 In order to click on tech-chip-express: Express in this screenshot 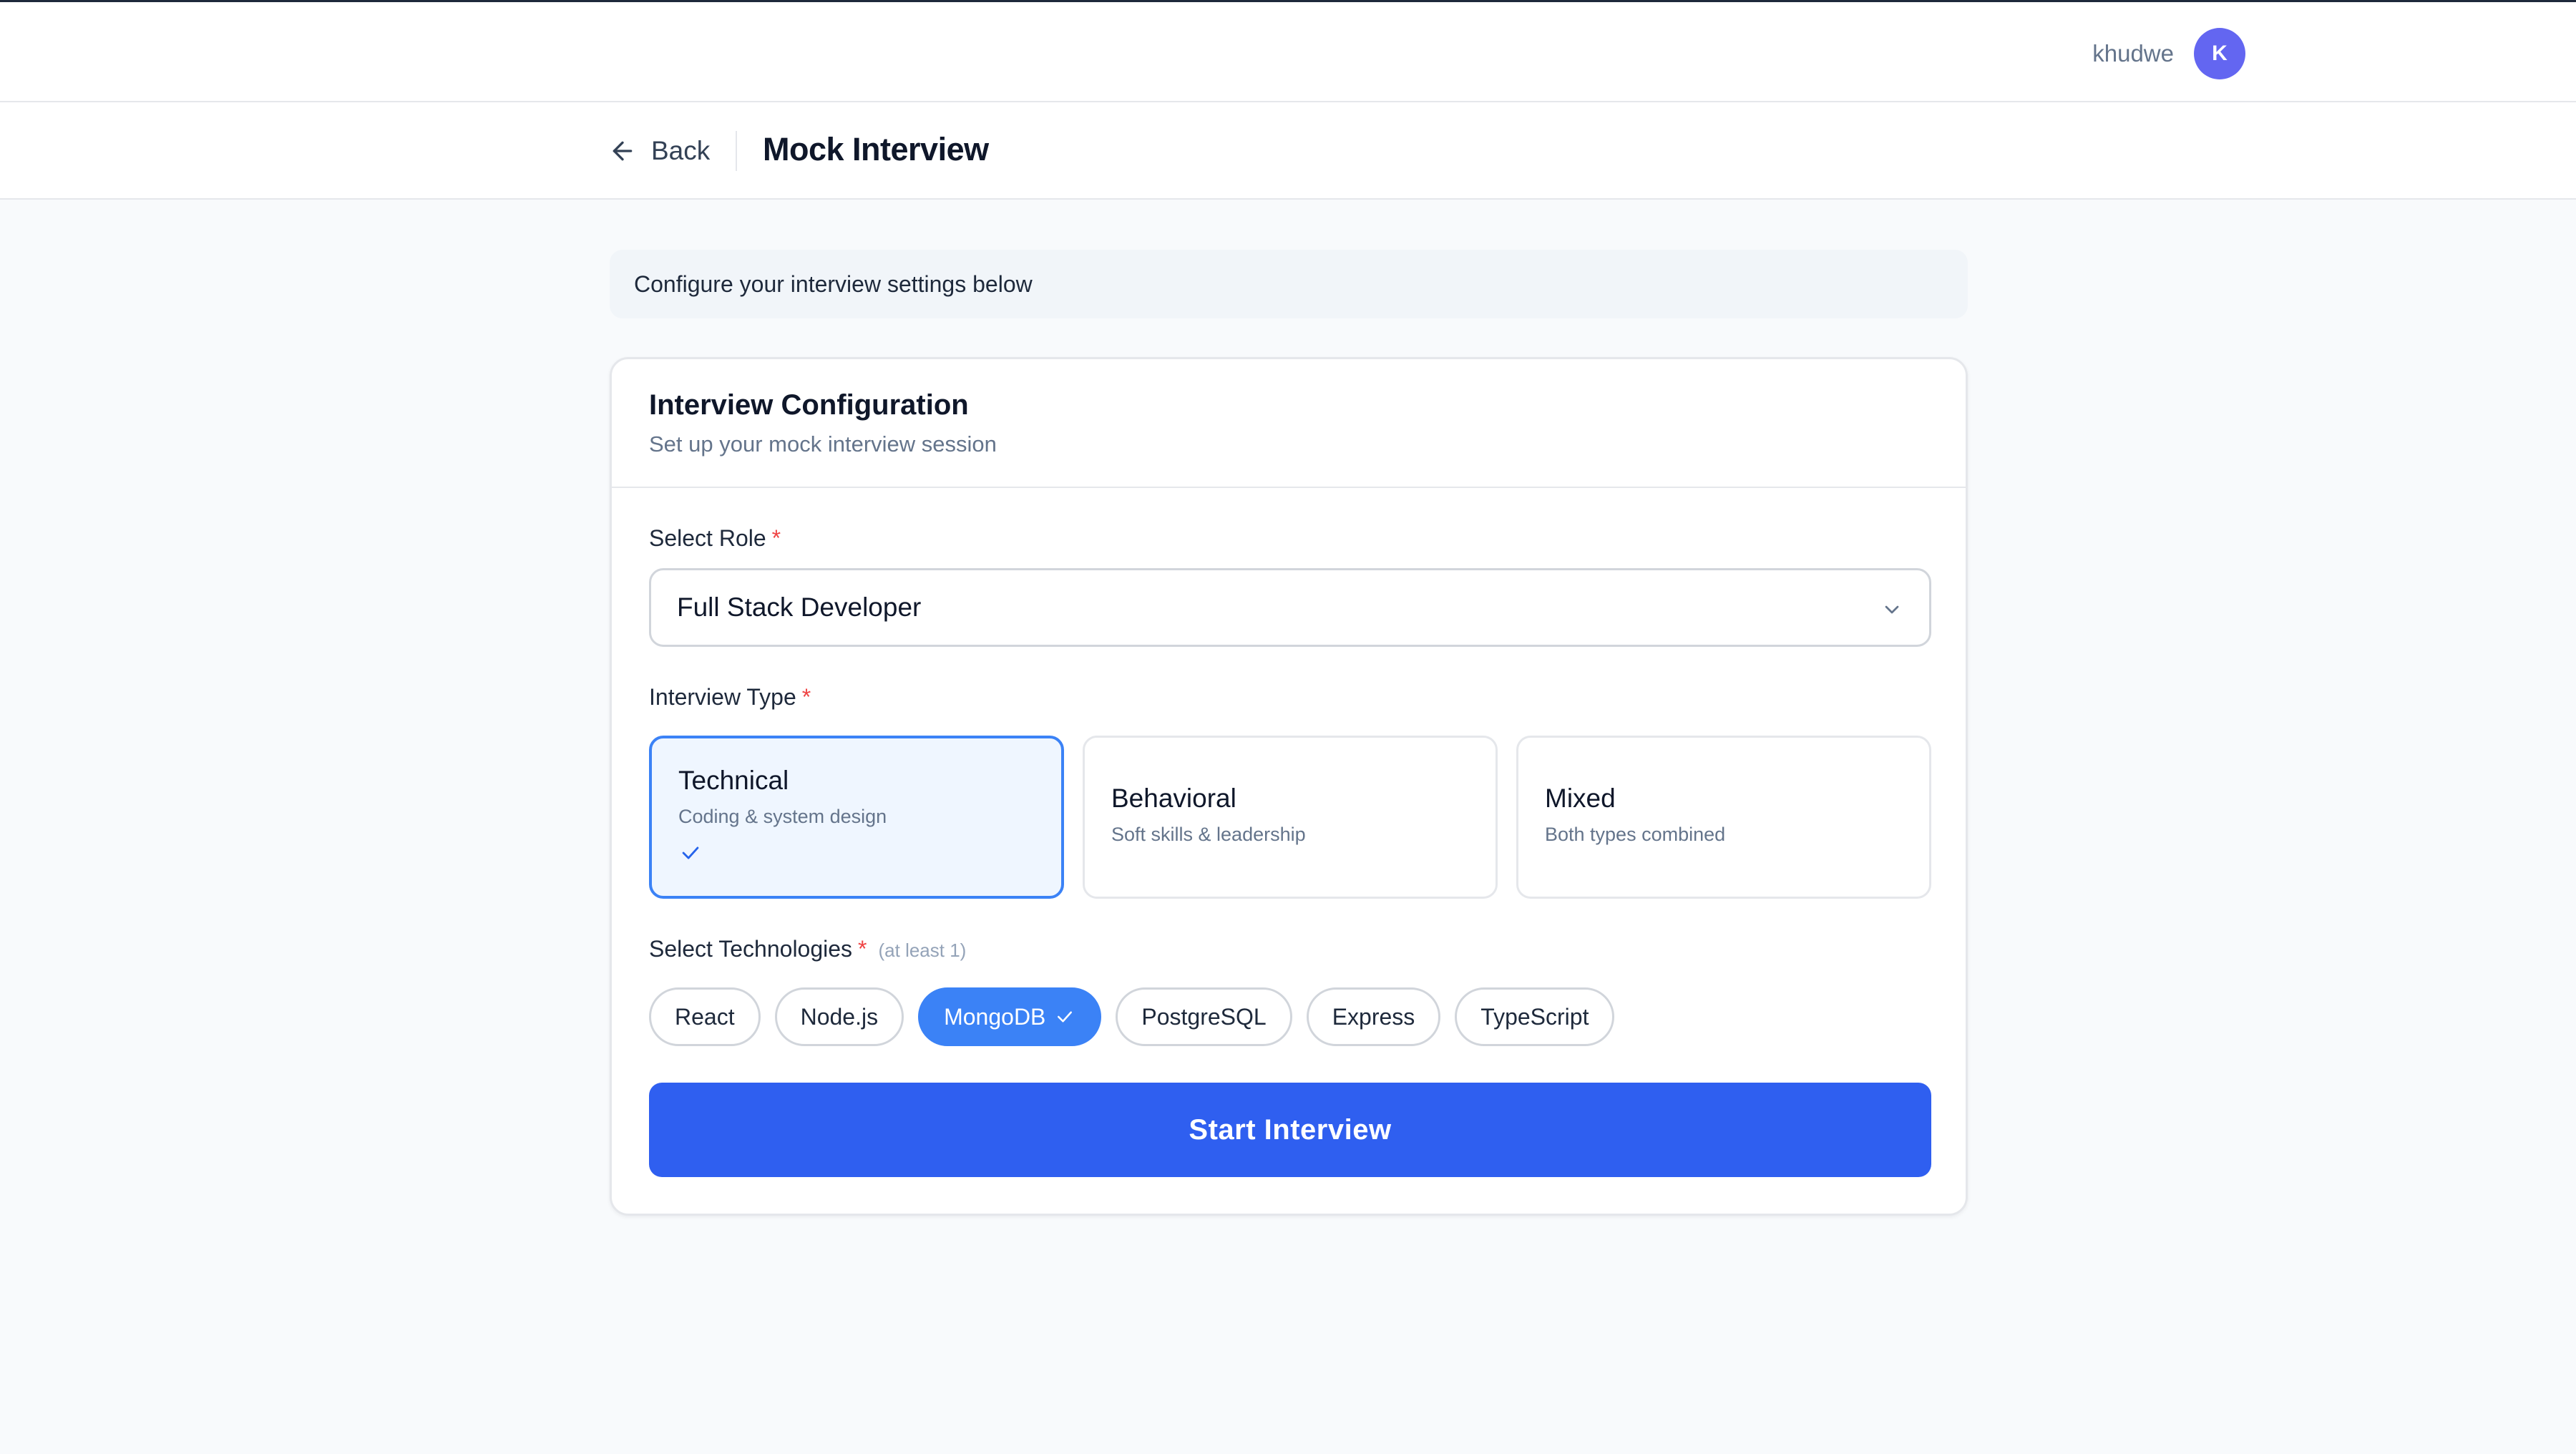, I will do `click(1373, 1016)`.